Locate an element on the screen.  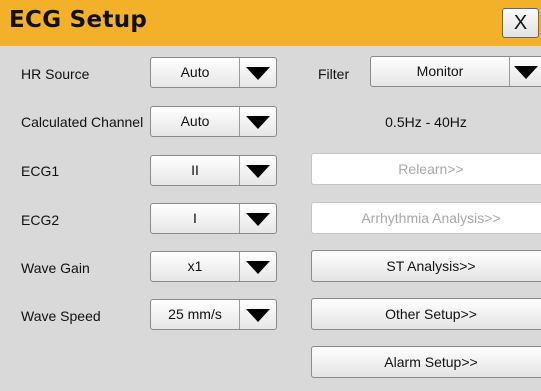
other-setup-button: Other Setup>> is located at coordinates (426, 314).